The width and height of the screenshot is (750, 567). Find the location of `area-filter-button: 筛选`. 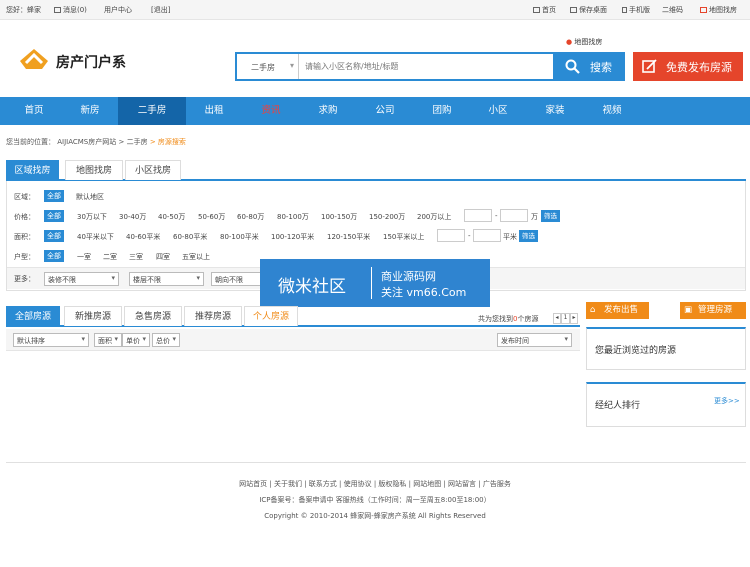

area-filter-button: 筛选 is located at coordinates (528, 236).